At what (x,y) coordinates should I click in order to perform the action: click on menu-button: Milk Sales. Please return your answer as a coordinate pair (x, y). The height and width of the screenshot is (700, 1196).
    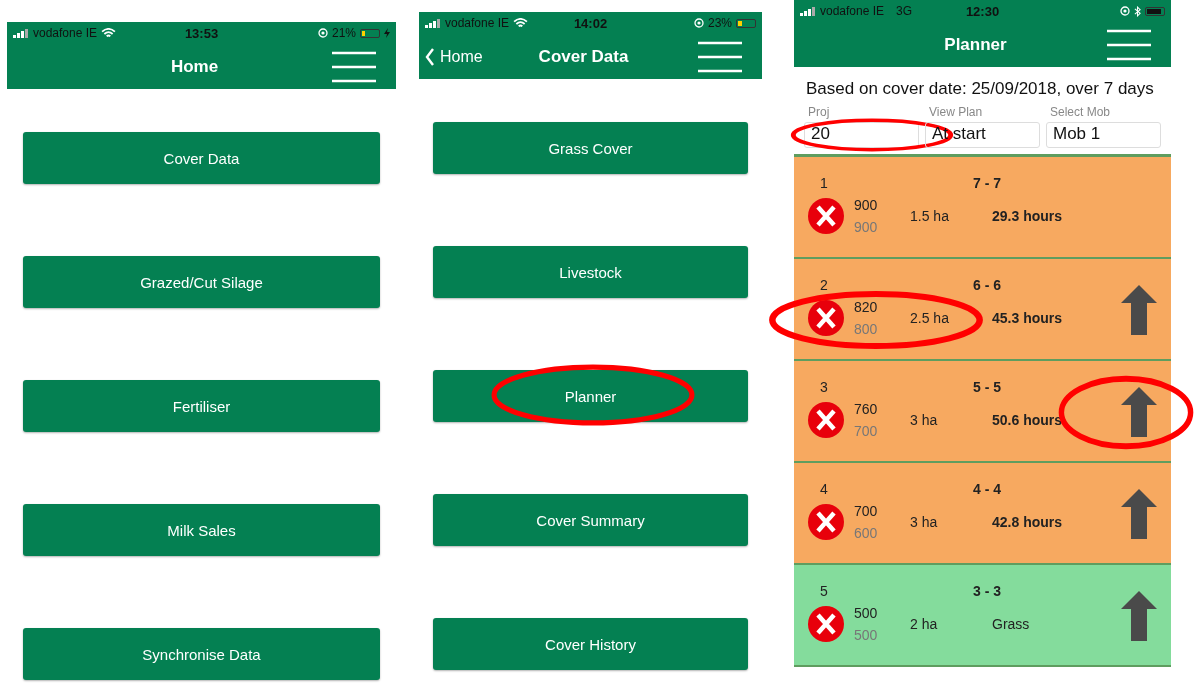
    Looking at the image, I should click on (201, 530).